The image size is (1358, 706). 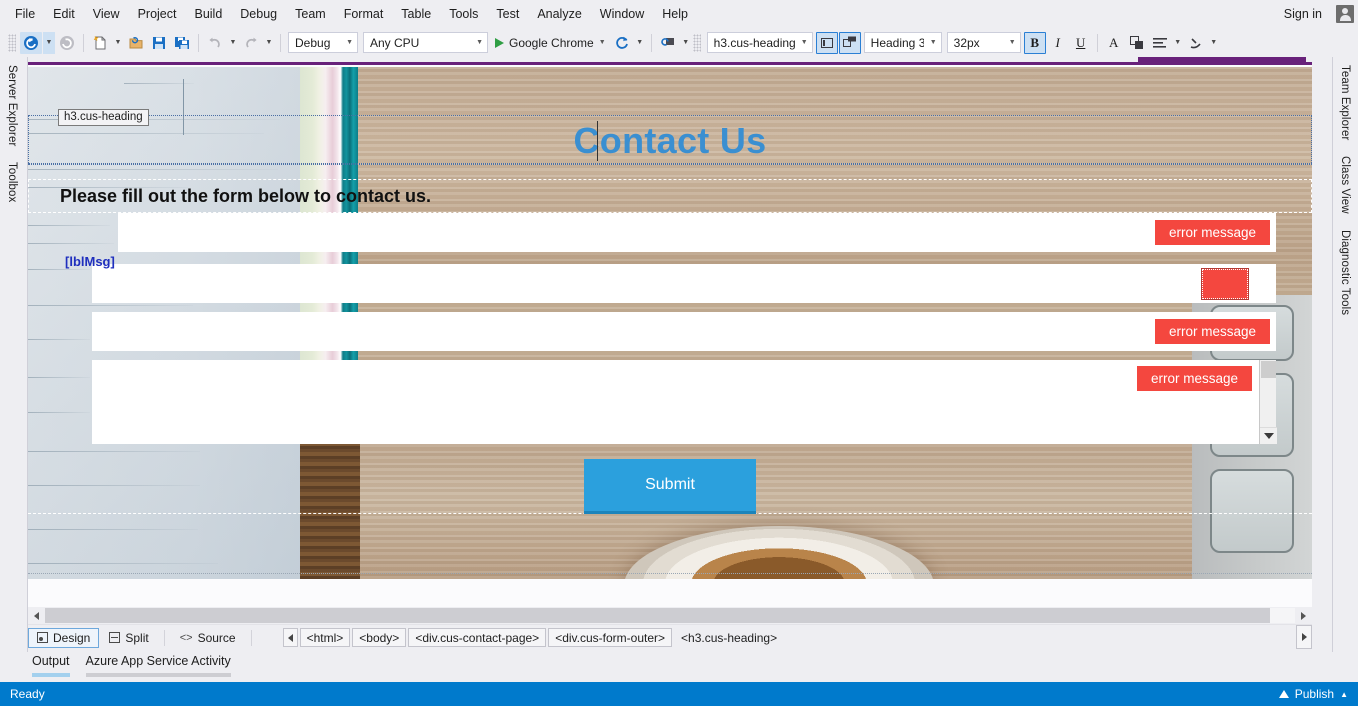 I want to click on menu-item-test: Test, so click(x=507, y=14).